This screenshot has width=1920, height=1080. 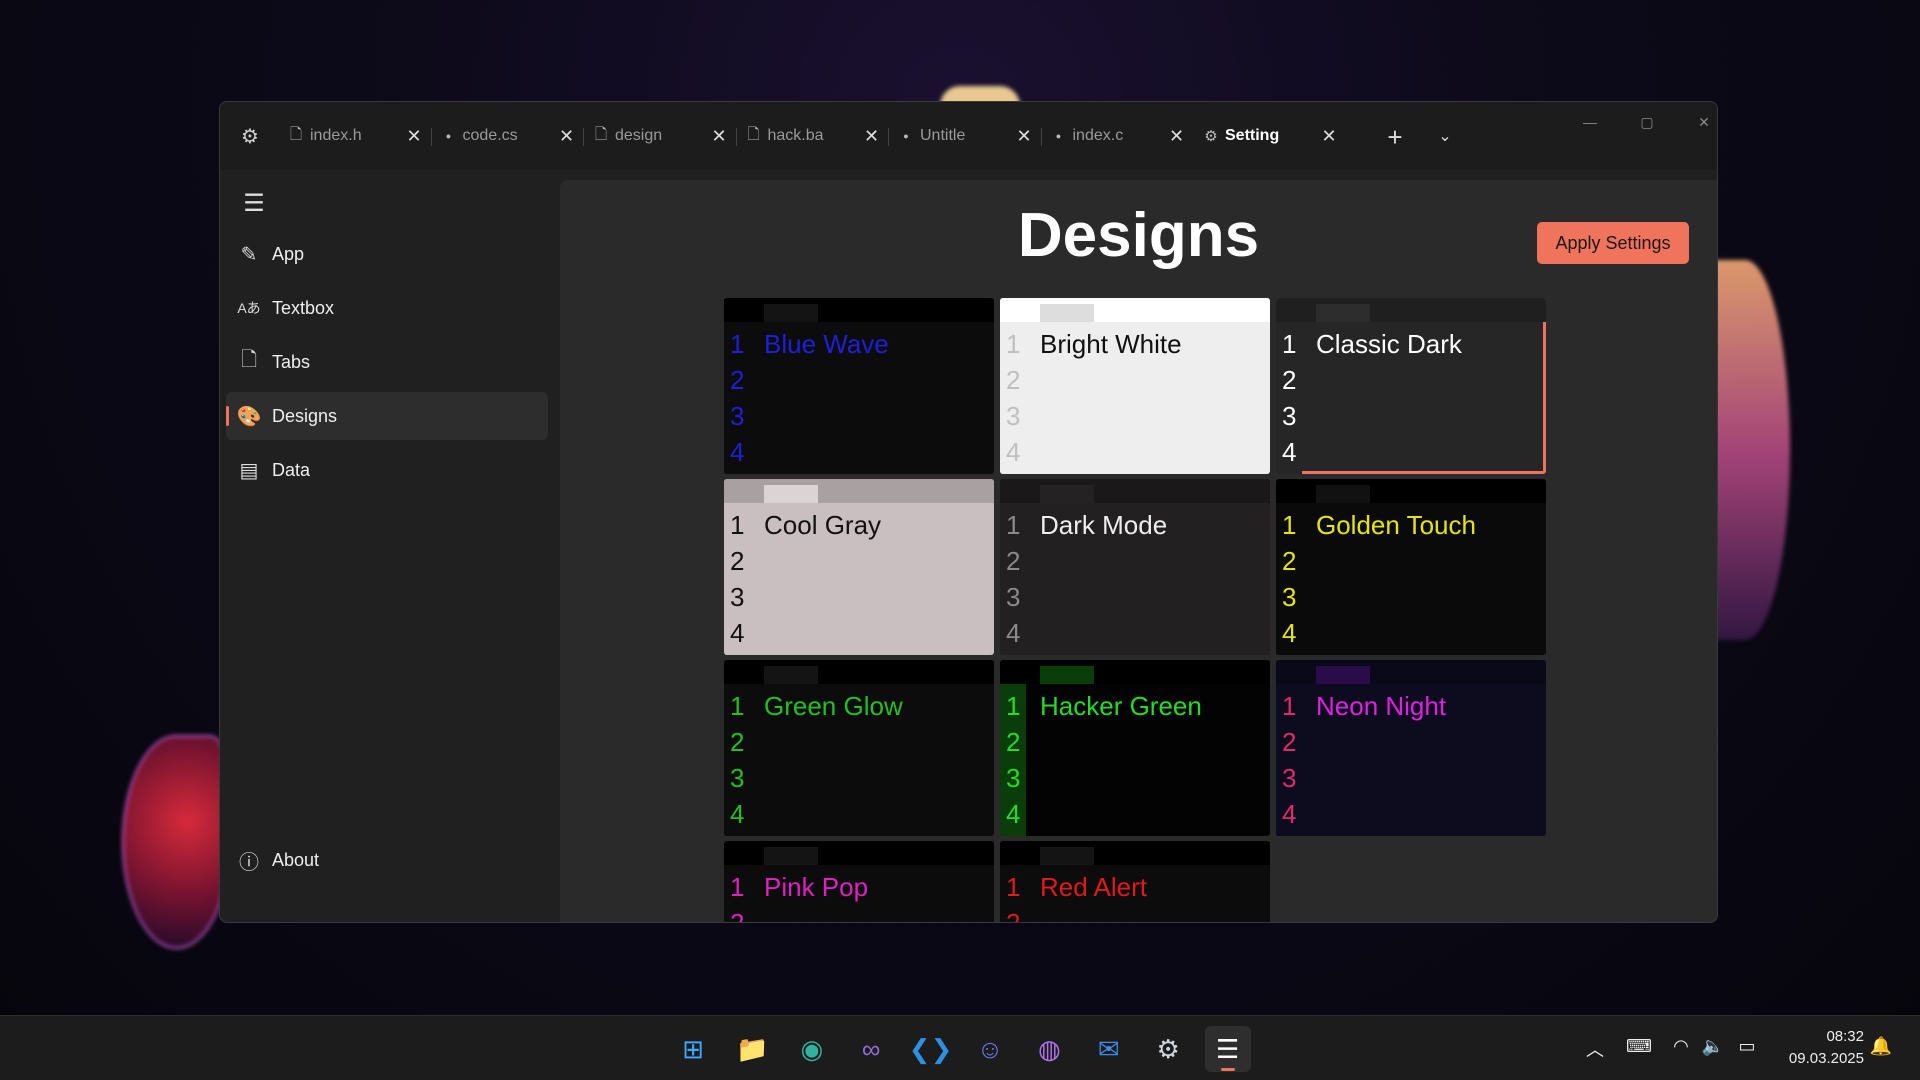 I want to click on design-card: 1 2 3 4 Green Glow, so click(x=859, y=748).